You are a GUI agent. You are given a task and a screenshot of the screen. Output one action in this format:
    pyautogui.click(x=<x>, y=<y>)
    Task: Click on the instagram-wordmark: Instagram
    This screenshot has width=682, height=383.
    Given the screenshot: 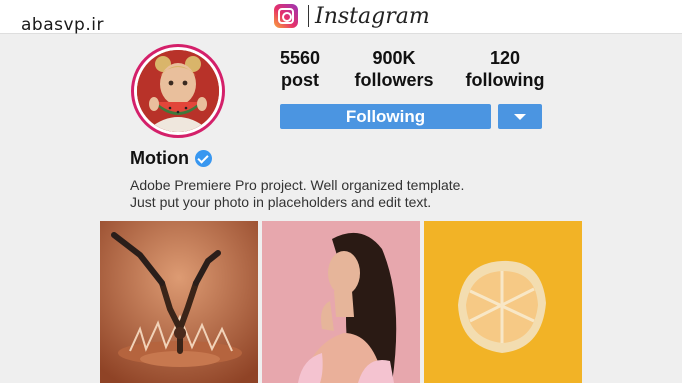 What is the action you would take?
    pyautogui.click(x=372, y=16)
    